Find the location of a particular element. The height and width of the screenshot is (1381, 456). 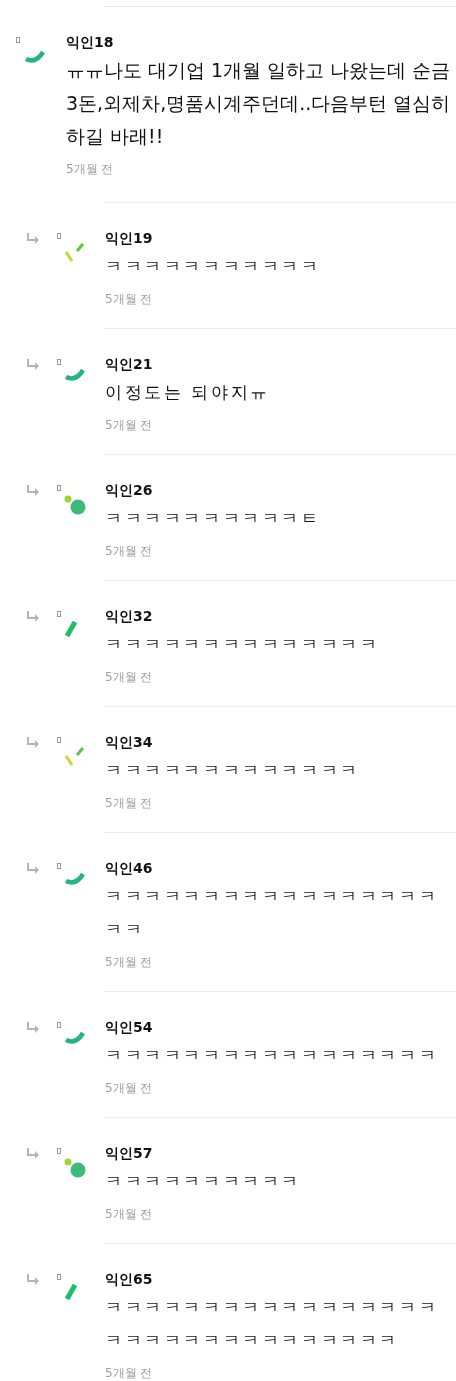

comment-text: ㅋㅋㅋㅋㅋㅋㅋㅋㅋㅋㅋㅋㅋㅋㅋㅋㅋㅋㅋ is located at coordinates (272, 913).